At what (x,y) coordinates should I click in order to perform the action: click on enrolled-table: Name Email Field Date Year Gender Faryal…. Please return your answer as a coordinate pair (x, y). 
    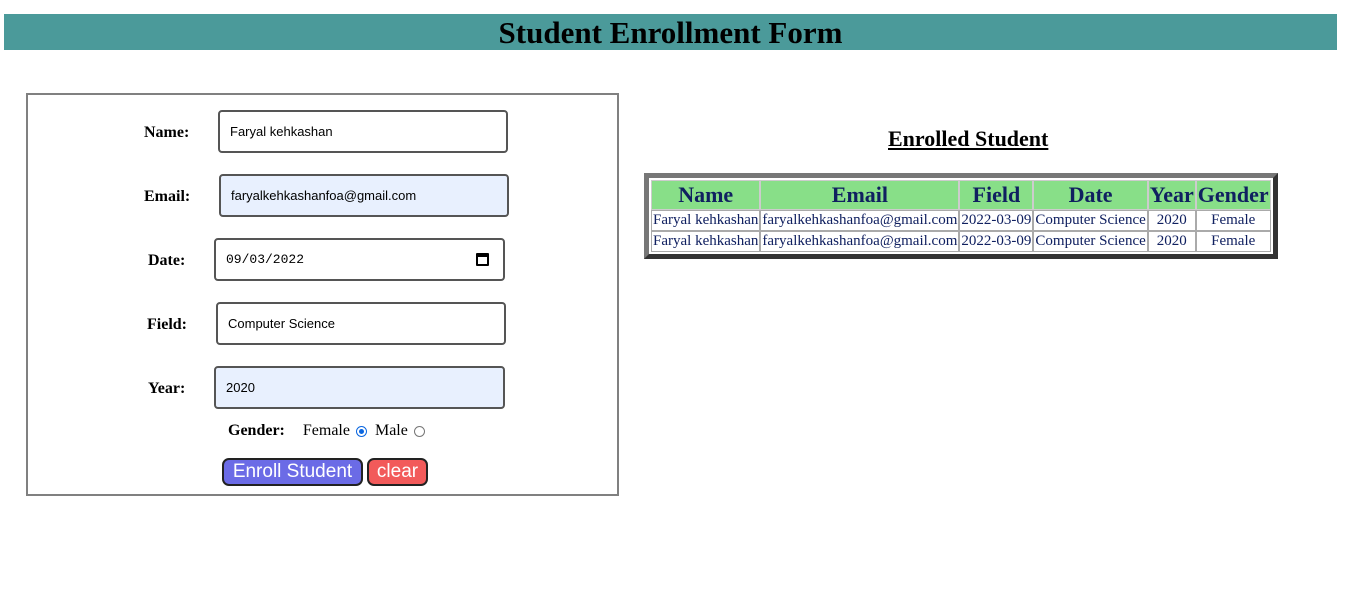
    Looking at the image, I should click on (961, 216).